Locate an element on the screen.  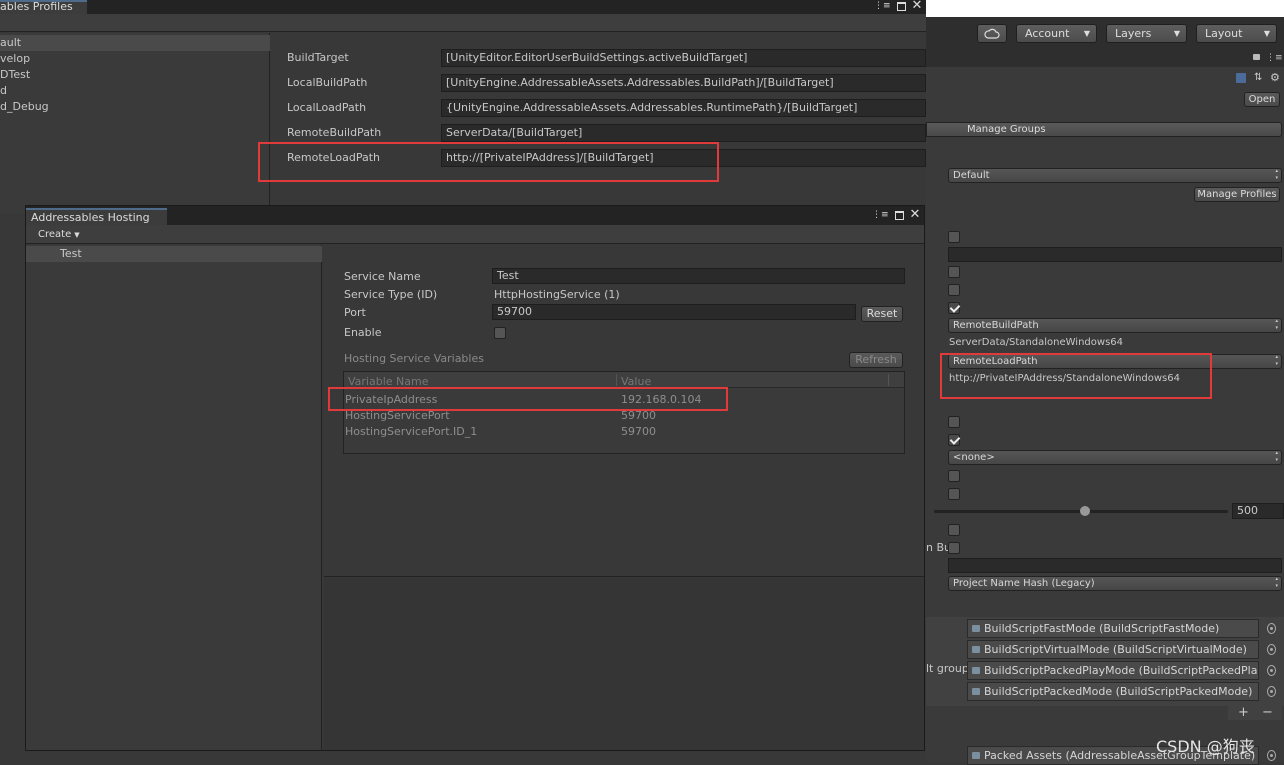
minus-icon: − is located at coordinates (1267, 712).